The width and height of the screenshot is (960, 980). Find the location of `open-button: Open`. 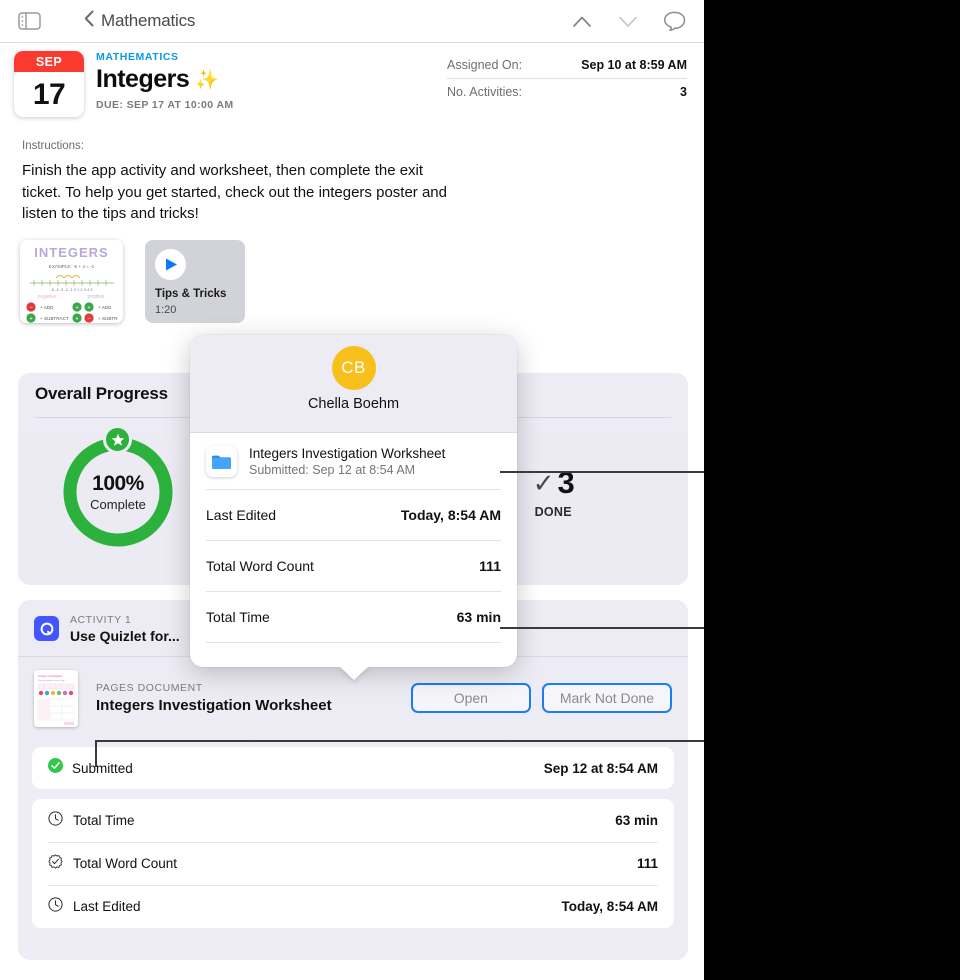

open-button: Open is located at coordinates (470, 698).